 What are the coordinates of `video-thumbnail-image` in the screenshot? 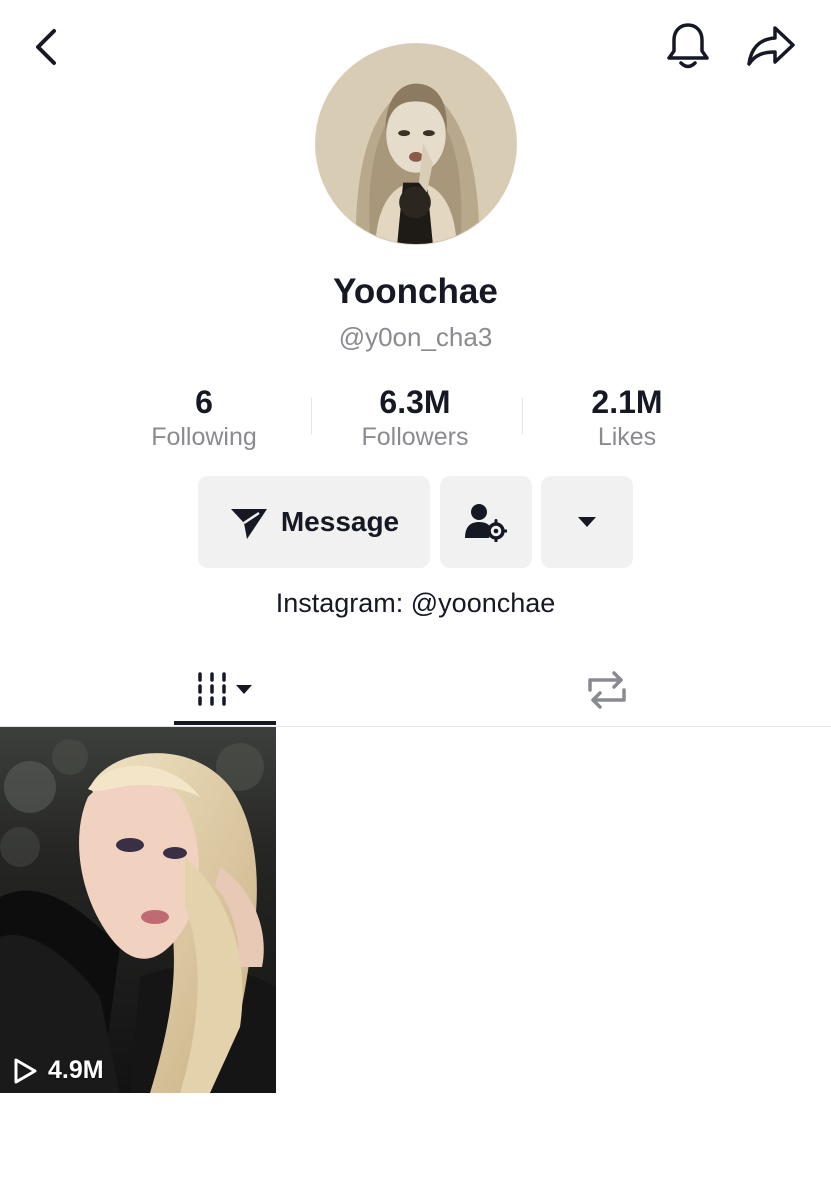 It's located at (138, 910).